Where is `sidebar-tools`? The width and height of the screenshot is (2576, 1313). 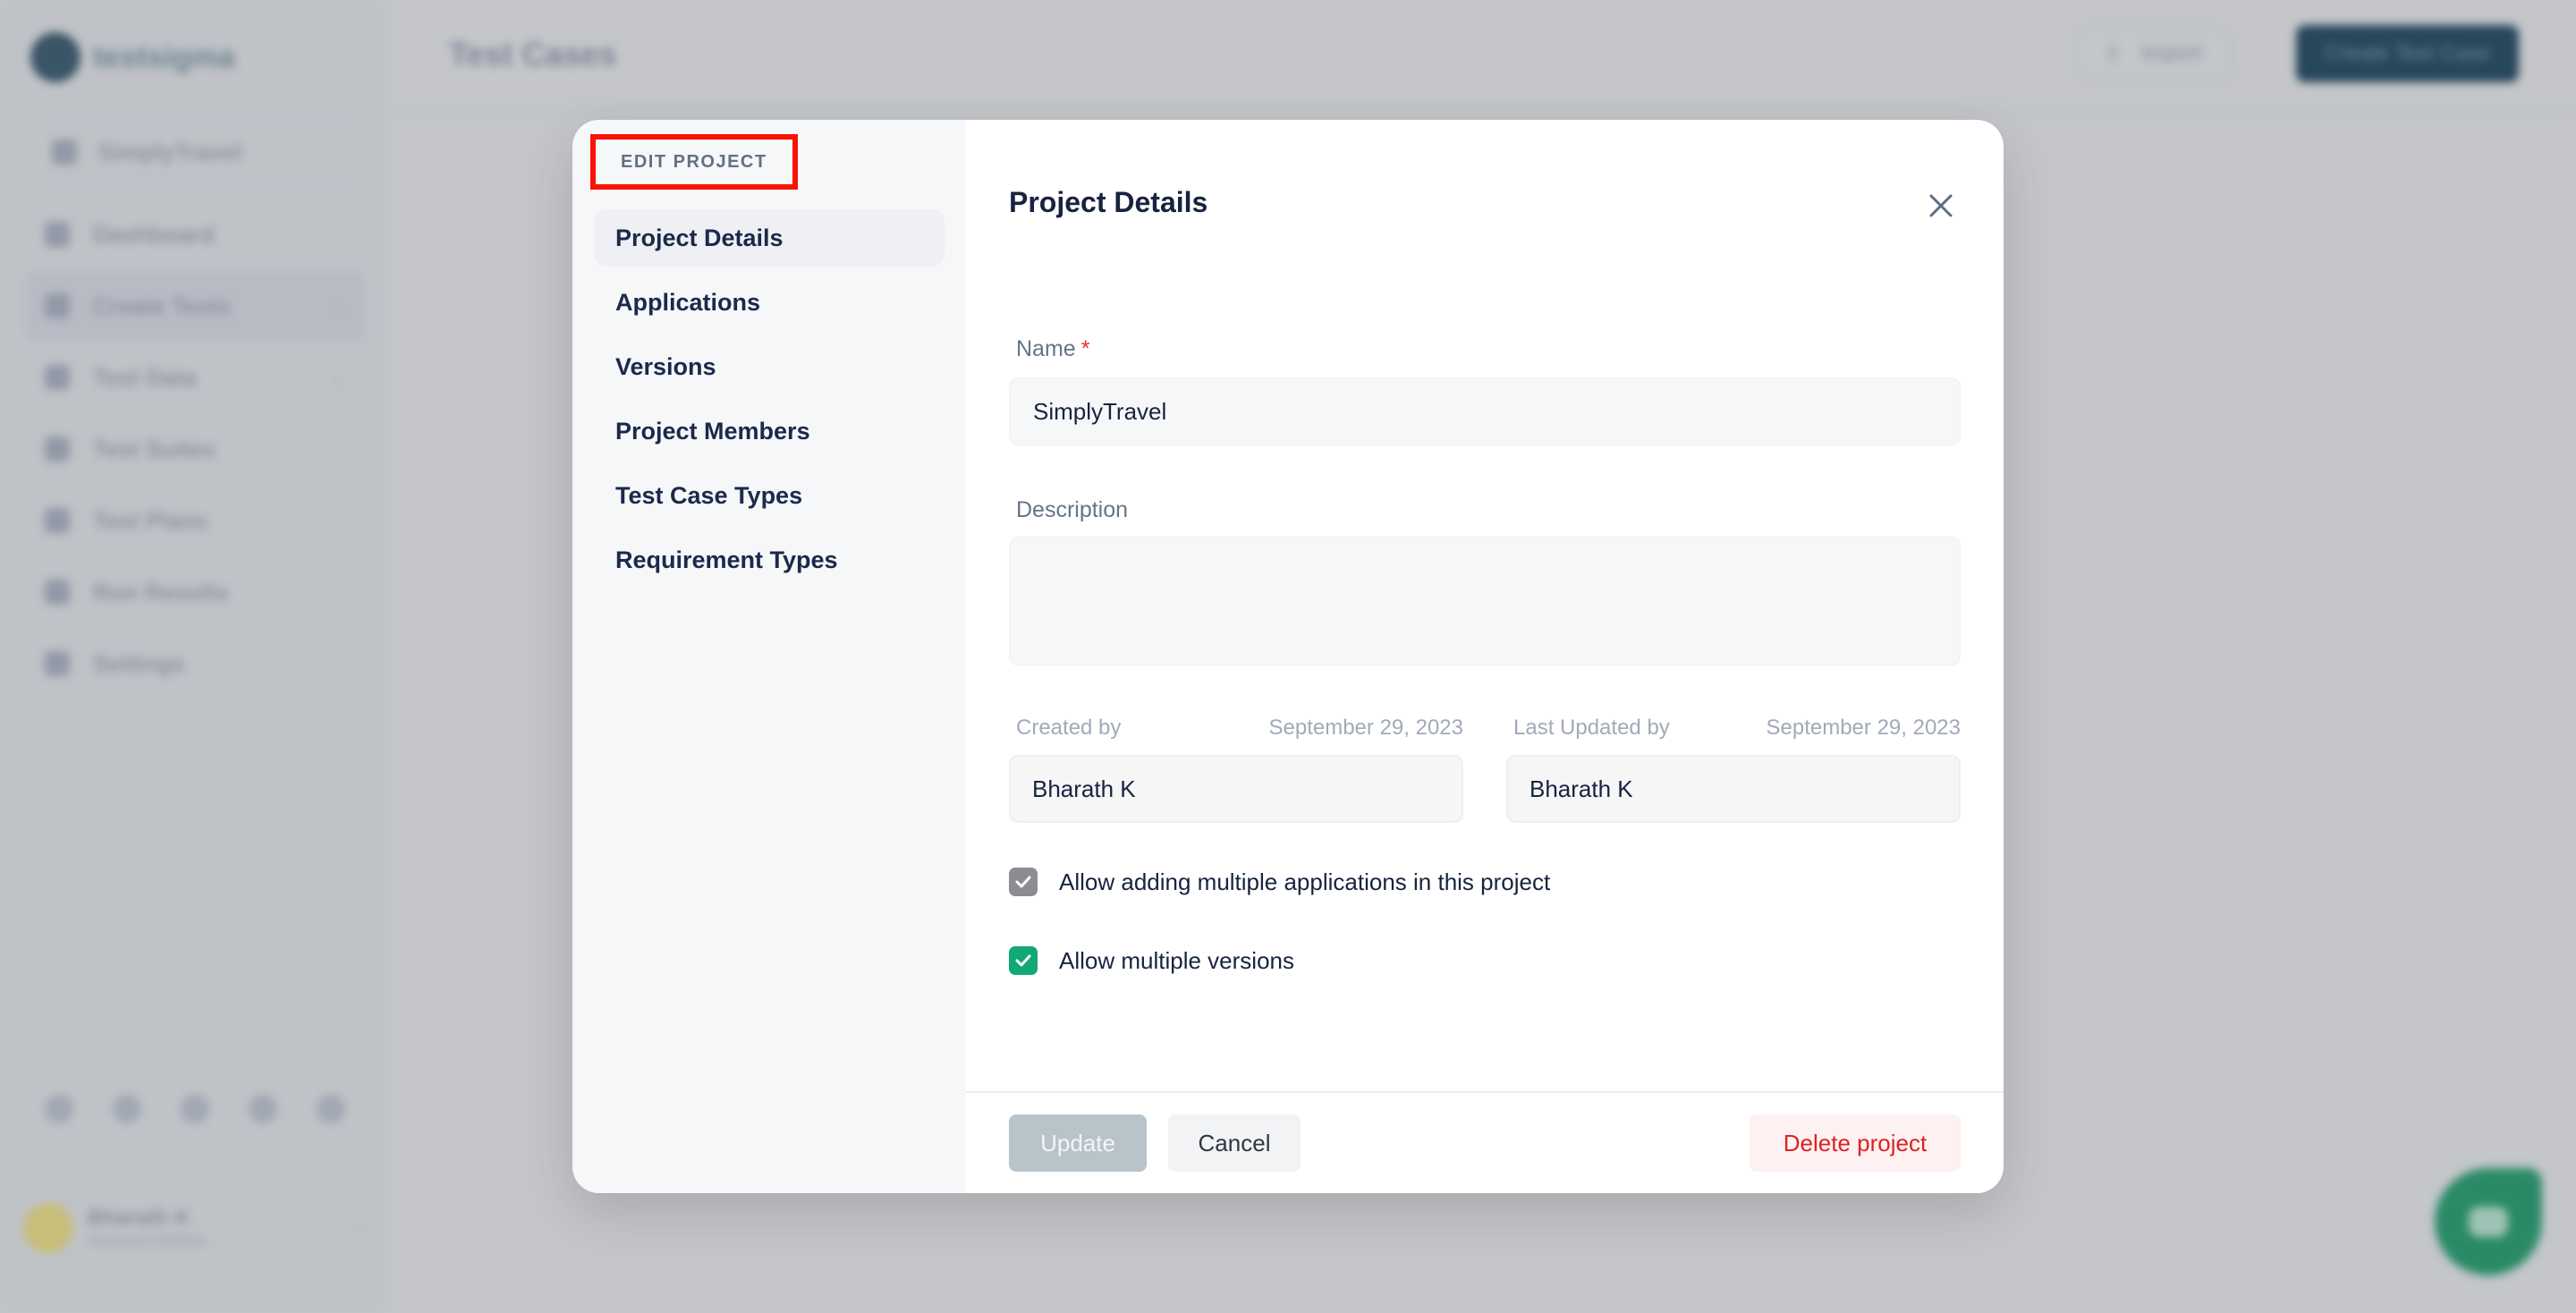
sidebar-tools is located at coordinates (195, 1109).